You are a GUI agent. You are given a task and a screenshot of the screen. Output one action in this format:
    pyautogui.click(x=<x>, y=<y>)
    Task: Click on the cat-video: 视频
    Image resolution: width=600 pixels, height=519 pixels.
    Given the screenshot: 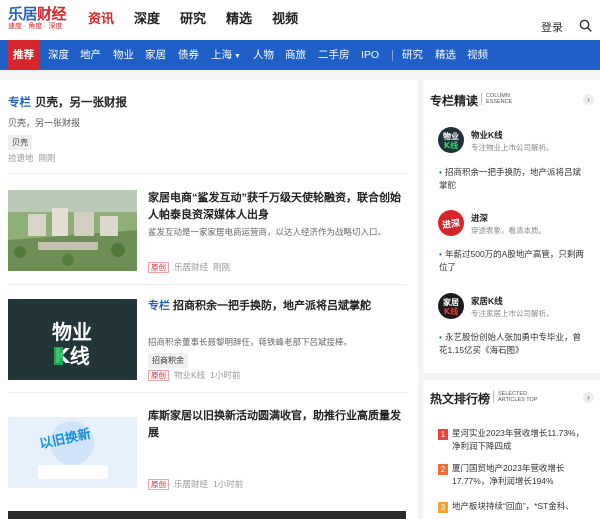 What is the action you would take?
    pyautogui.click(x=477, y=55)
    